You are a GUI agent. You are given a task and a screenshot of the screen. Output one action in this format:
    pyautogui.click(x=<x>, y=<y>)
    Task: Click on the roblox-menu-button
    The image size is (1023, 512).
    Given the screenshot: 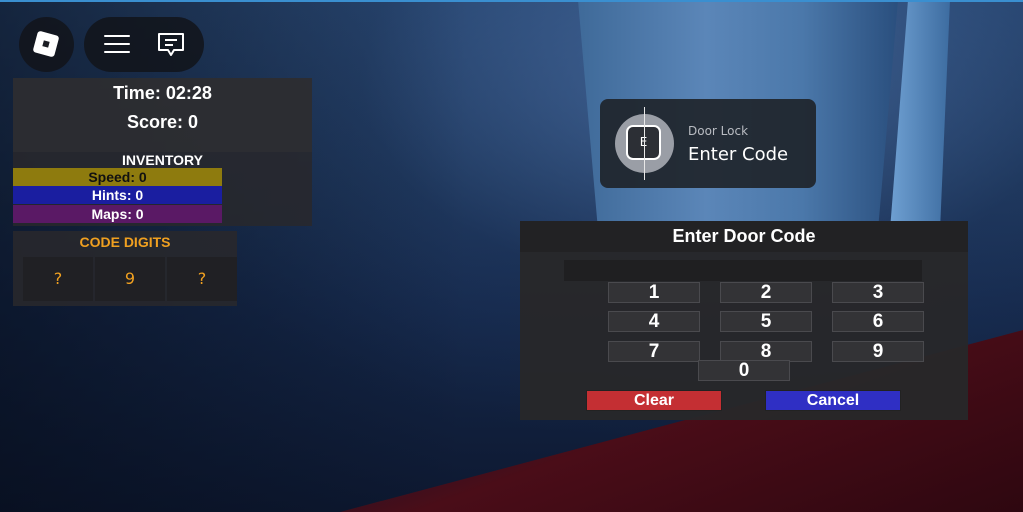 What is the action you would take?
    pyautogui.click(x=46, y=44)
    